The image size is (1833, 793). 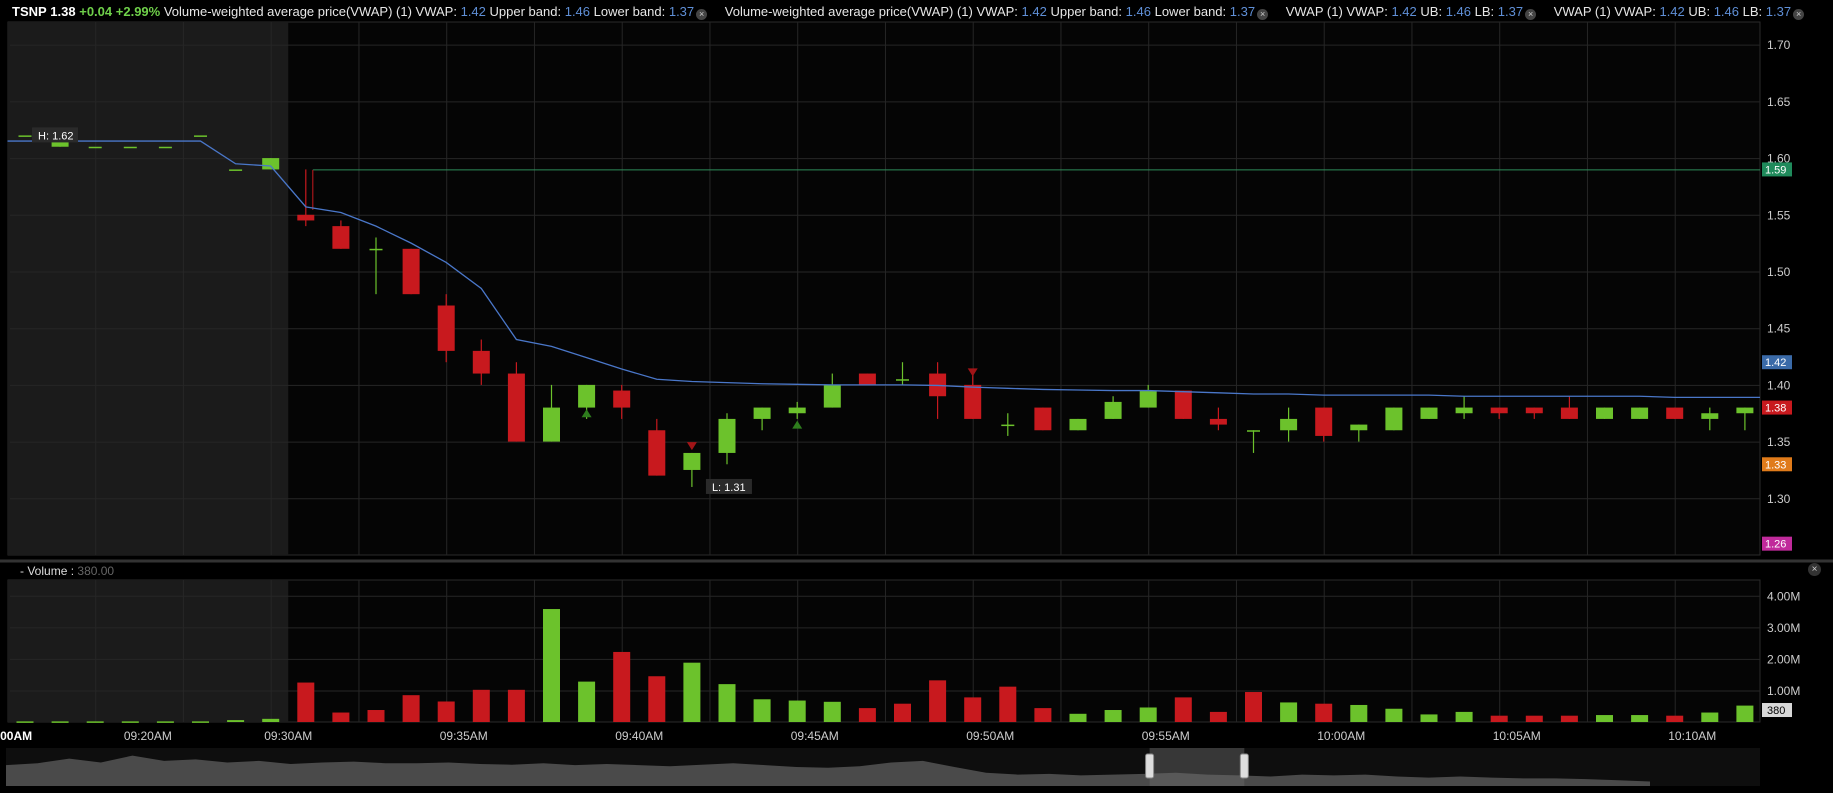 What do you see at coordinates (639, 736) in the screenshot?
I see `time-axis-tick: 09:40AM` at bounding box center [639, 736].